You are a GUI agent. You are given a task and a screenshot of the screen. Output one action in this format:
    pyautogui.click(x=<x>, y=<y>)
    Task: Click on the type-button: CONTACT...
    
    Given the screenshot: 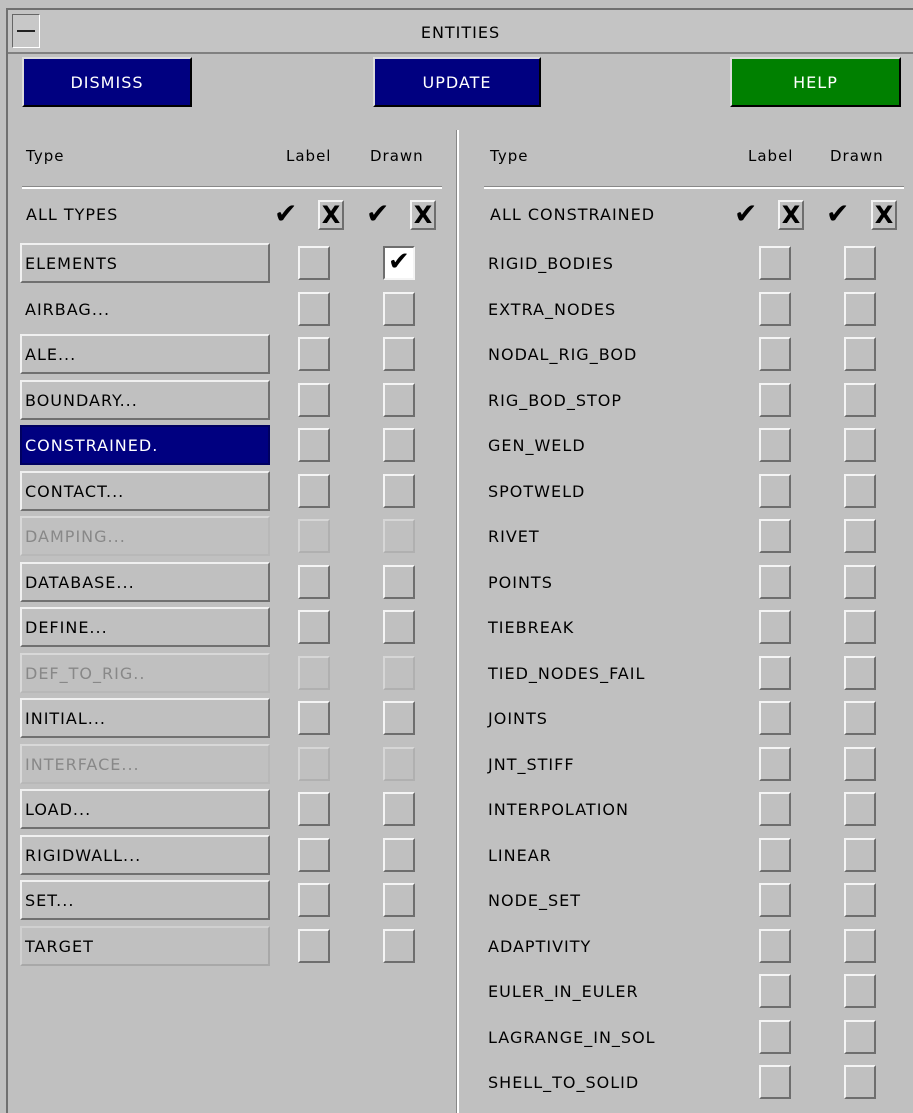 What is the action you would take?
    pyautogui.click(x=145, y=491)
    